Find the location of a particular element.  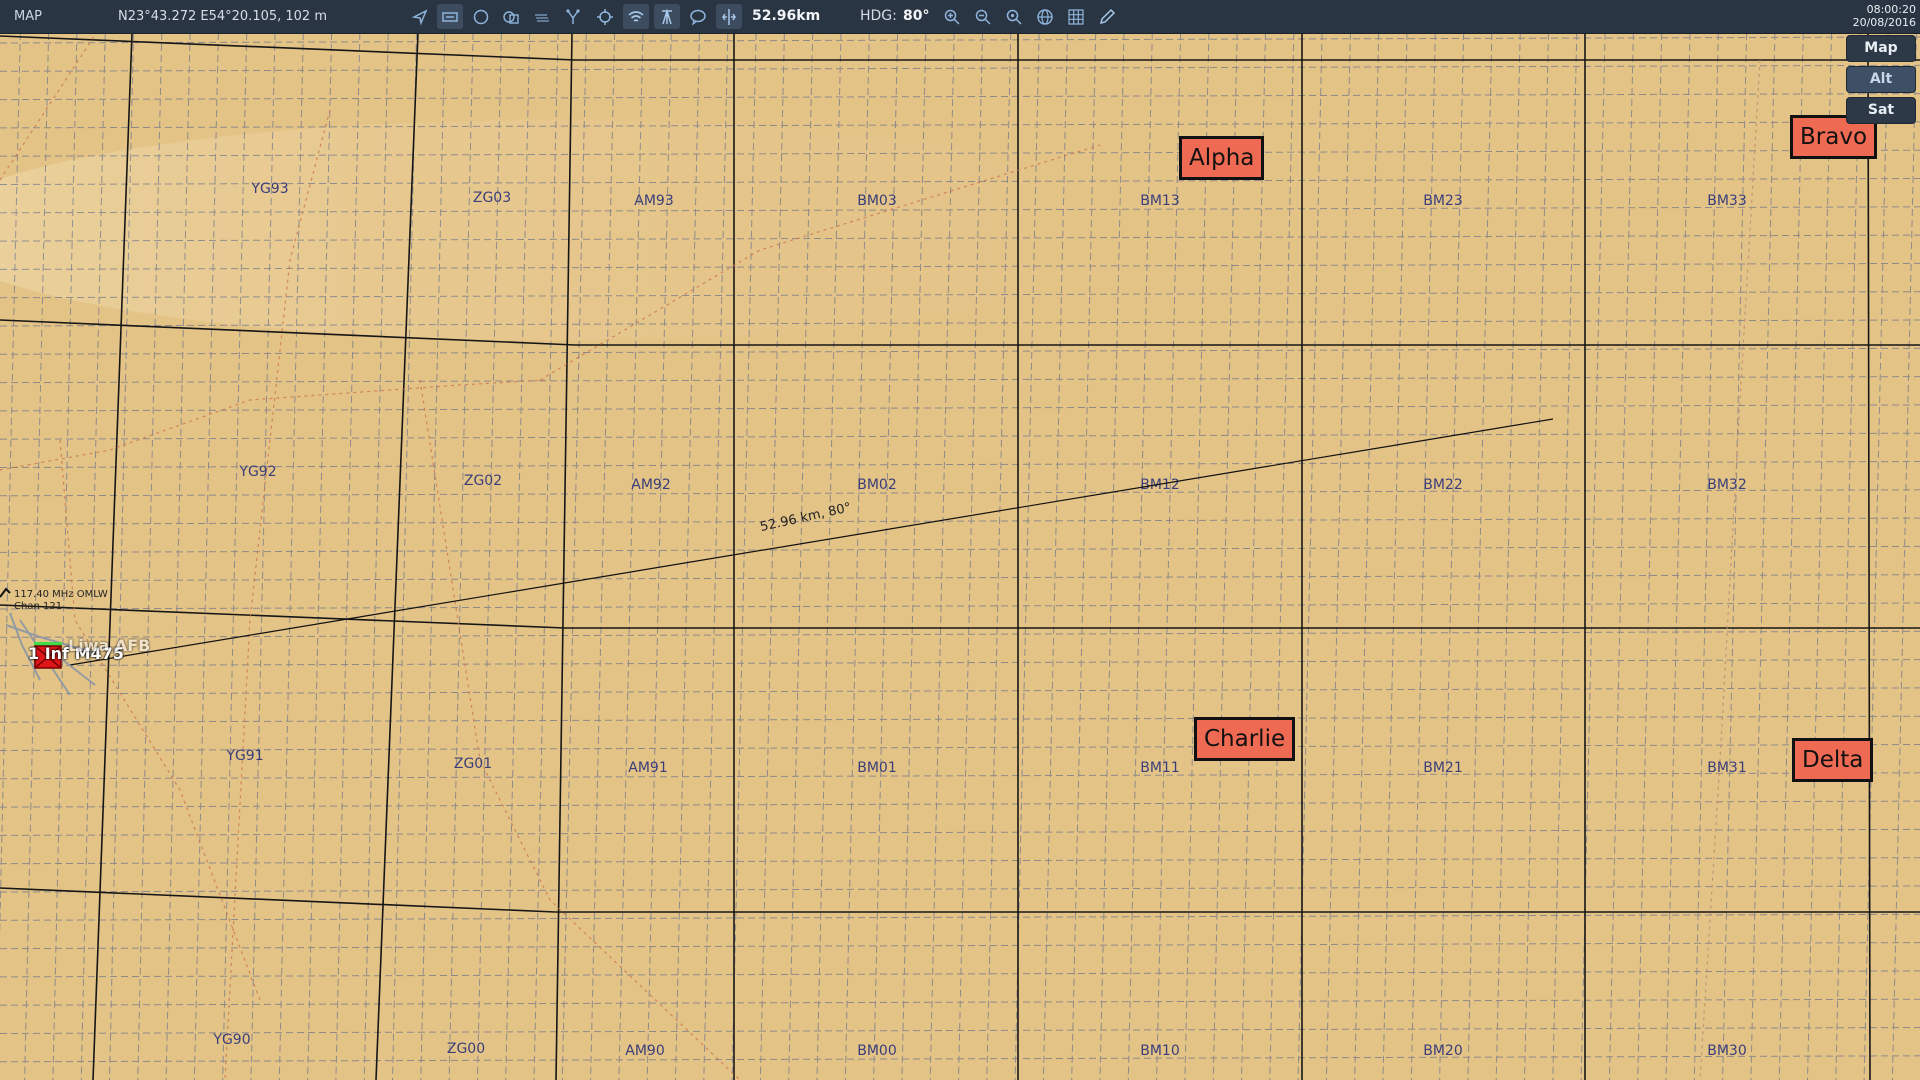

crosshair-icon is located at coordinates (605, 16).